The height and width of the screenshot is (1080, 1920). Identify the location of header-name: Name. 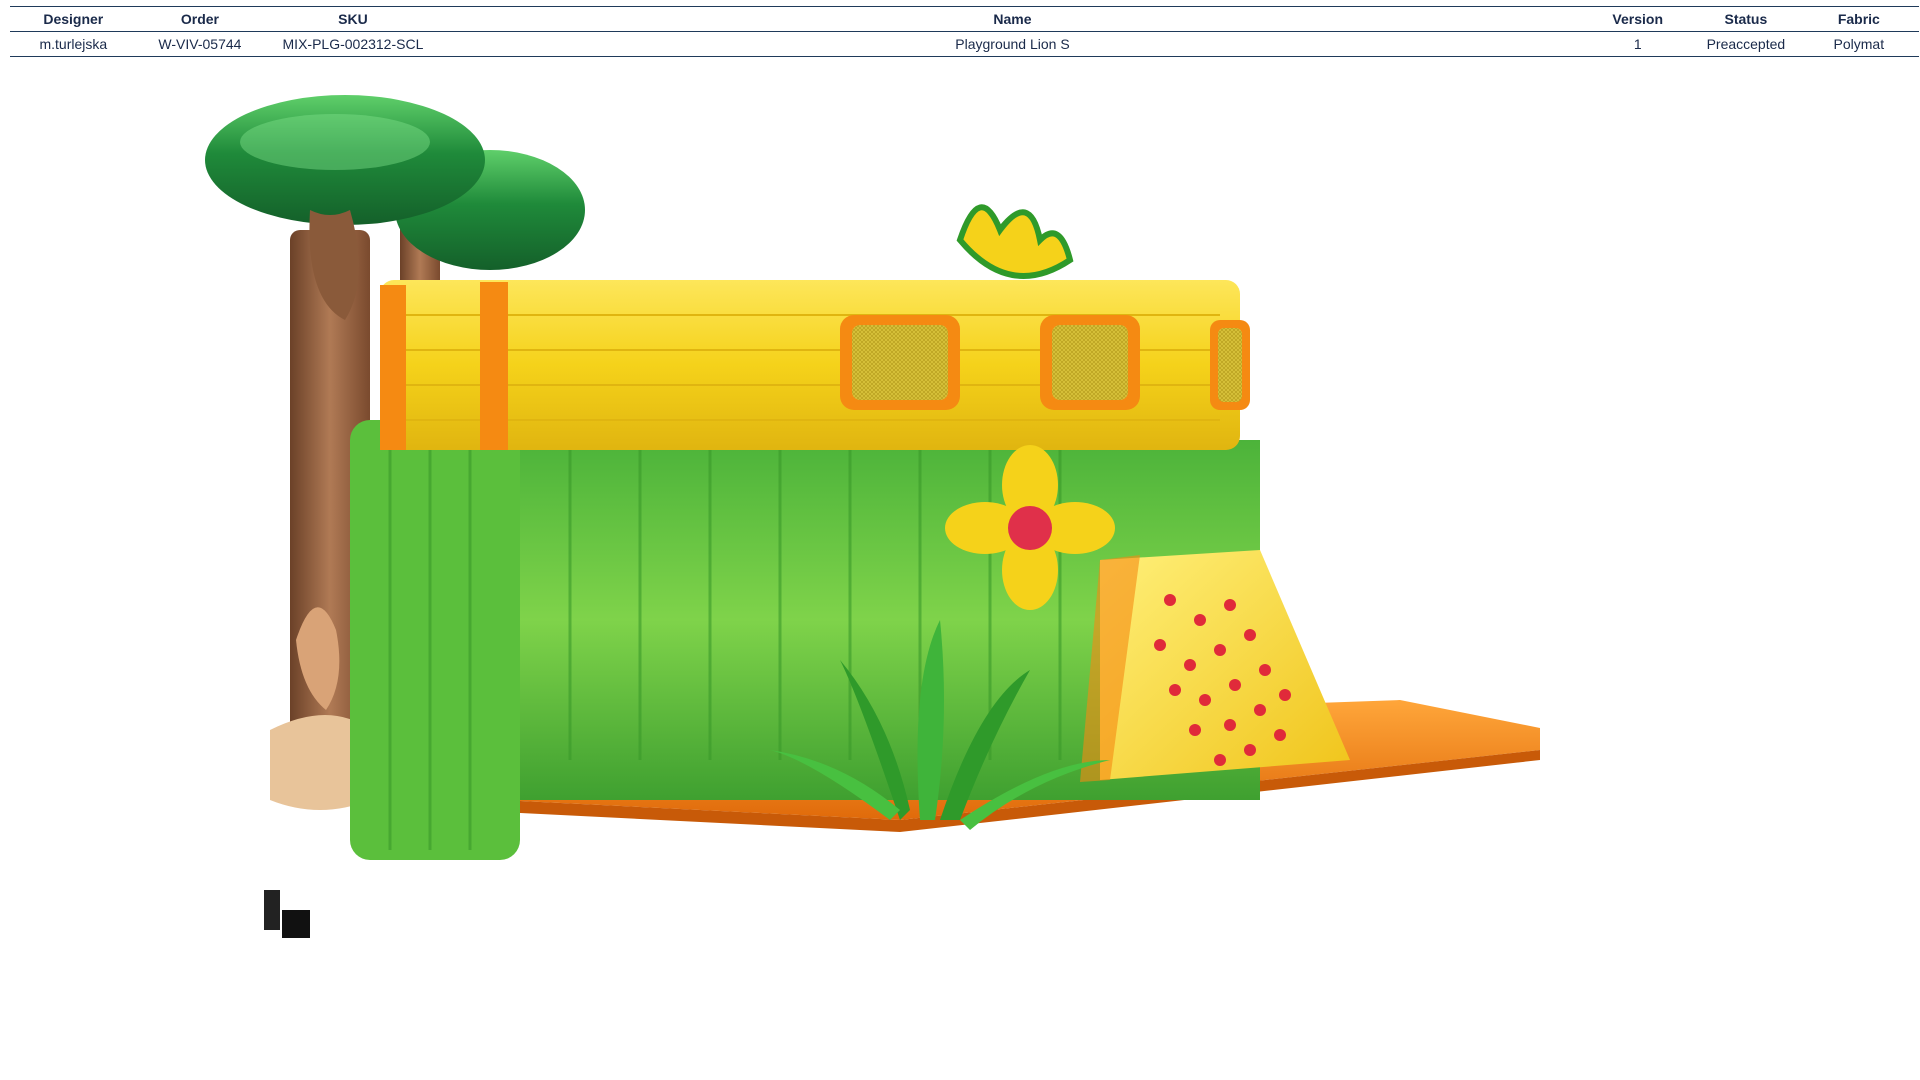
(1012, 19).